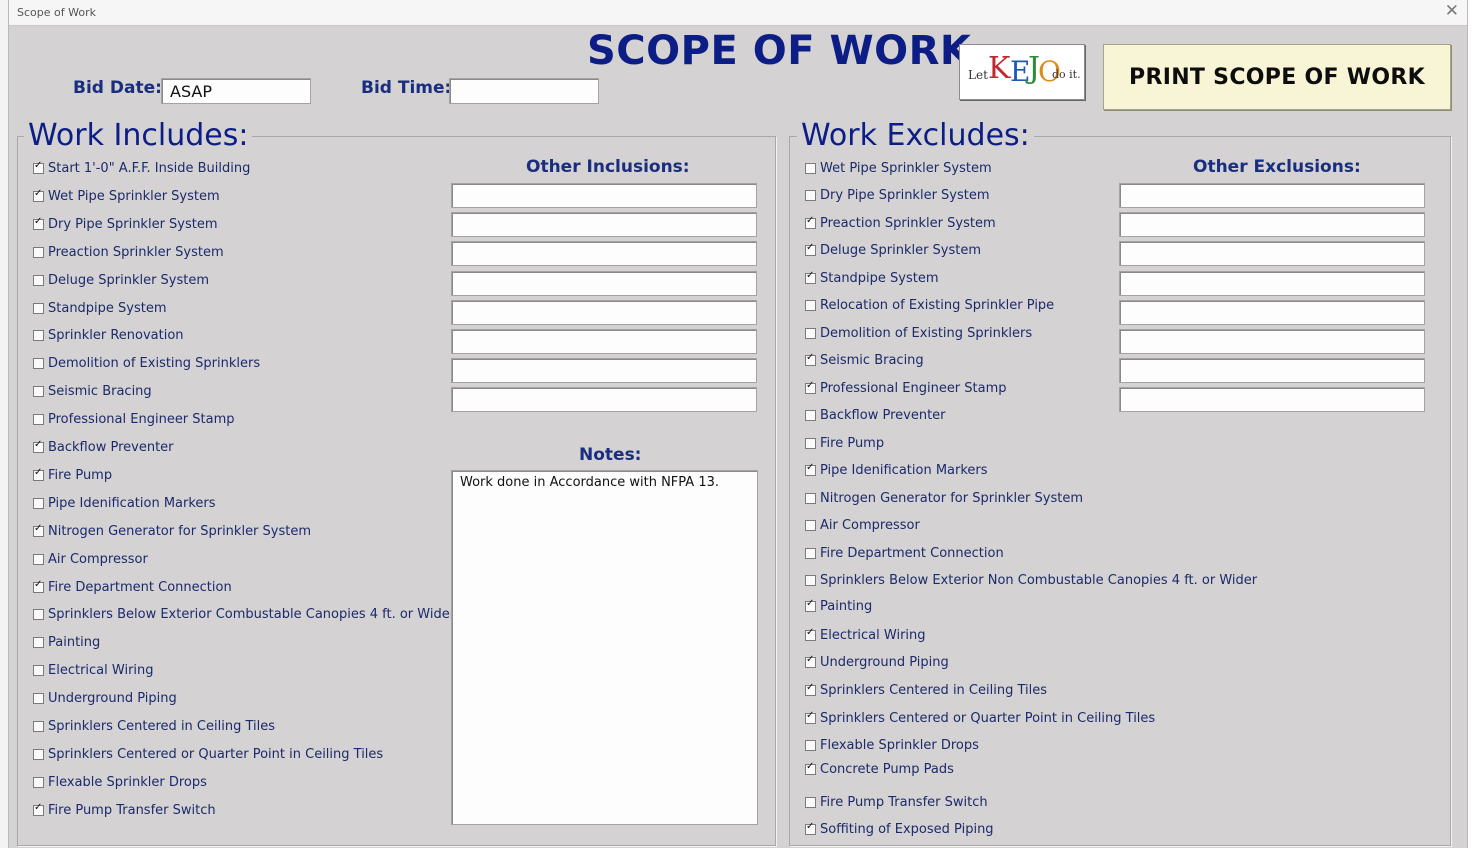  I want to click on include-checkbox-painting: Painting, so click(66, 642).